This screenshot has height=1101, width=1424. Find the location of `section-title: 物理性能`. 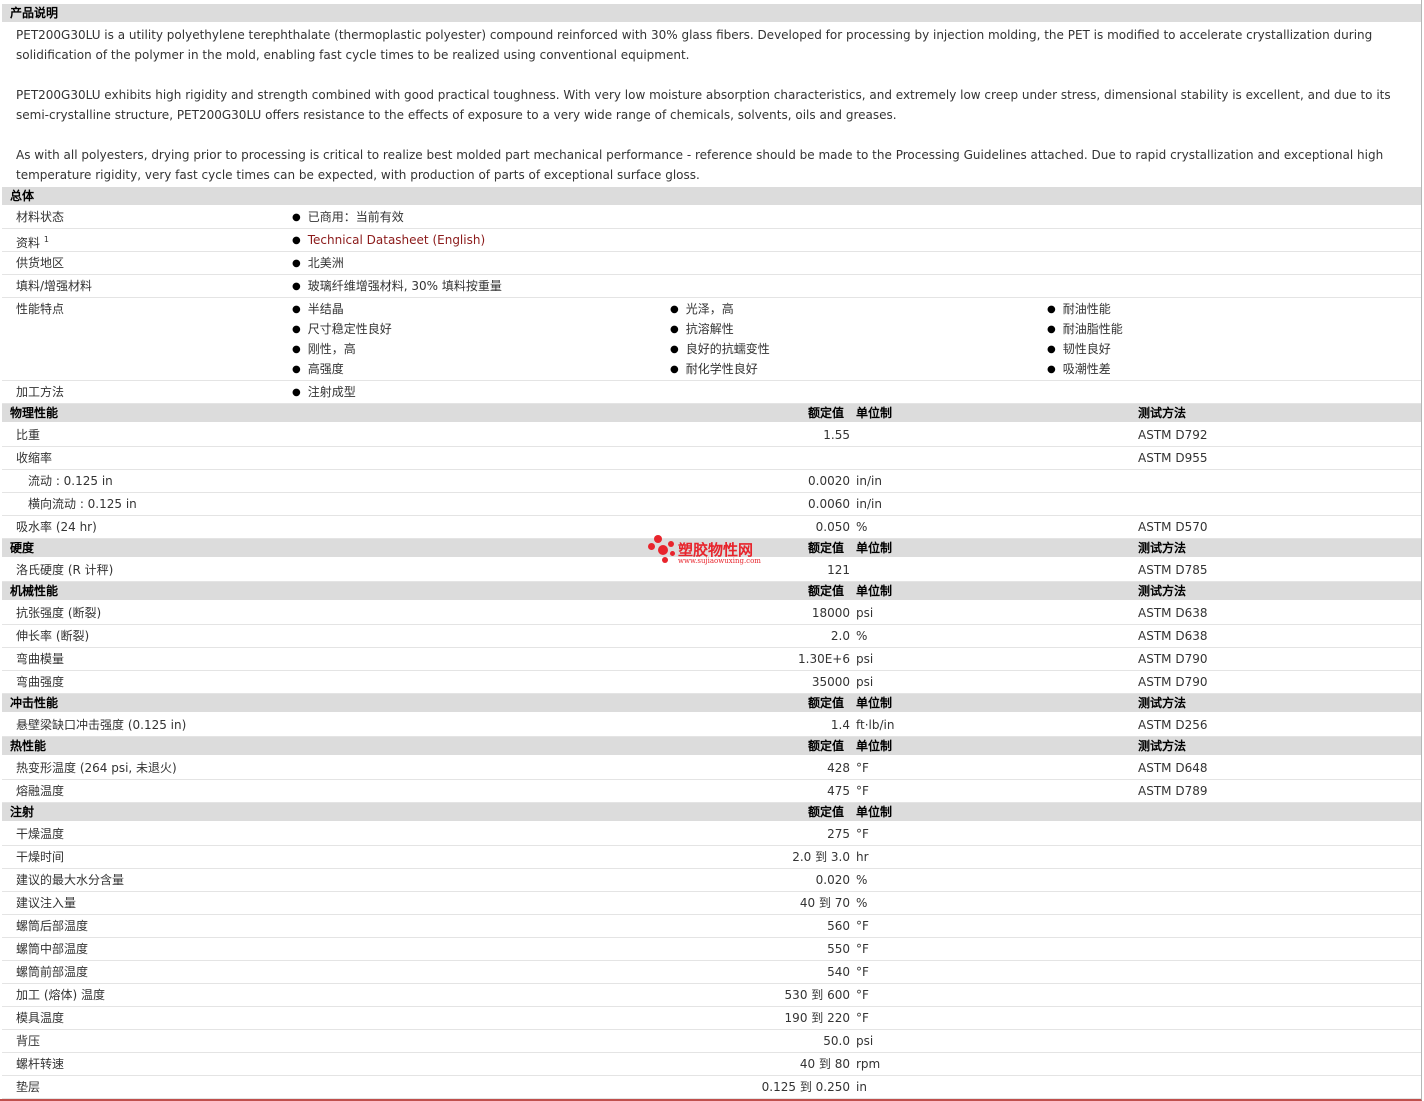

section-title: 物理性能 is located at coordinates (34, 413).